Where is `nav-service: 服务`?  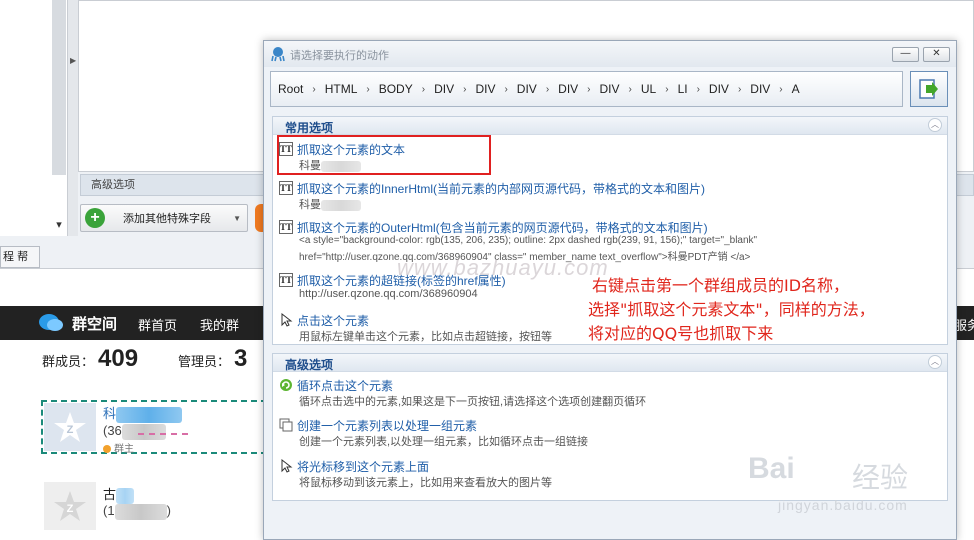 nav-service: 服务 is located at coordinates (964, 324).